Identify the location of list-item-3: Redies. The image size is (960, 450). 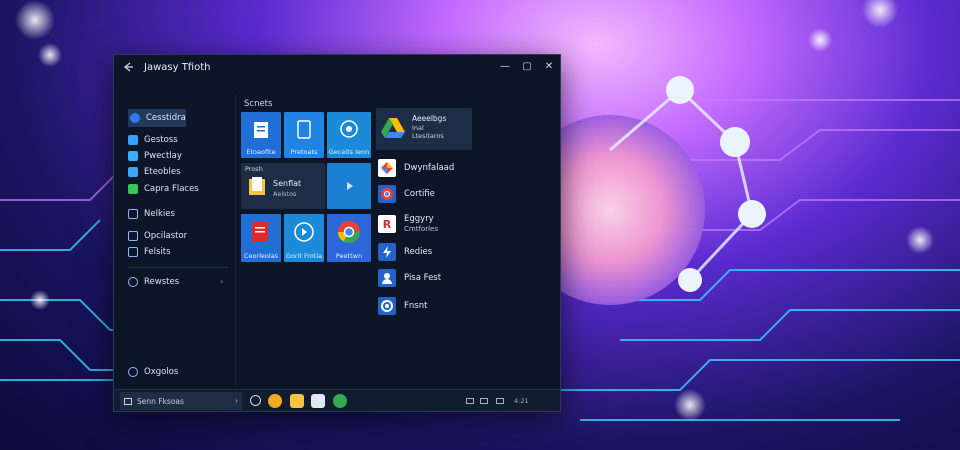
(405, 252).